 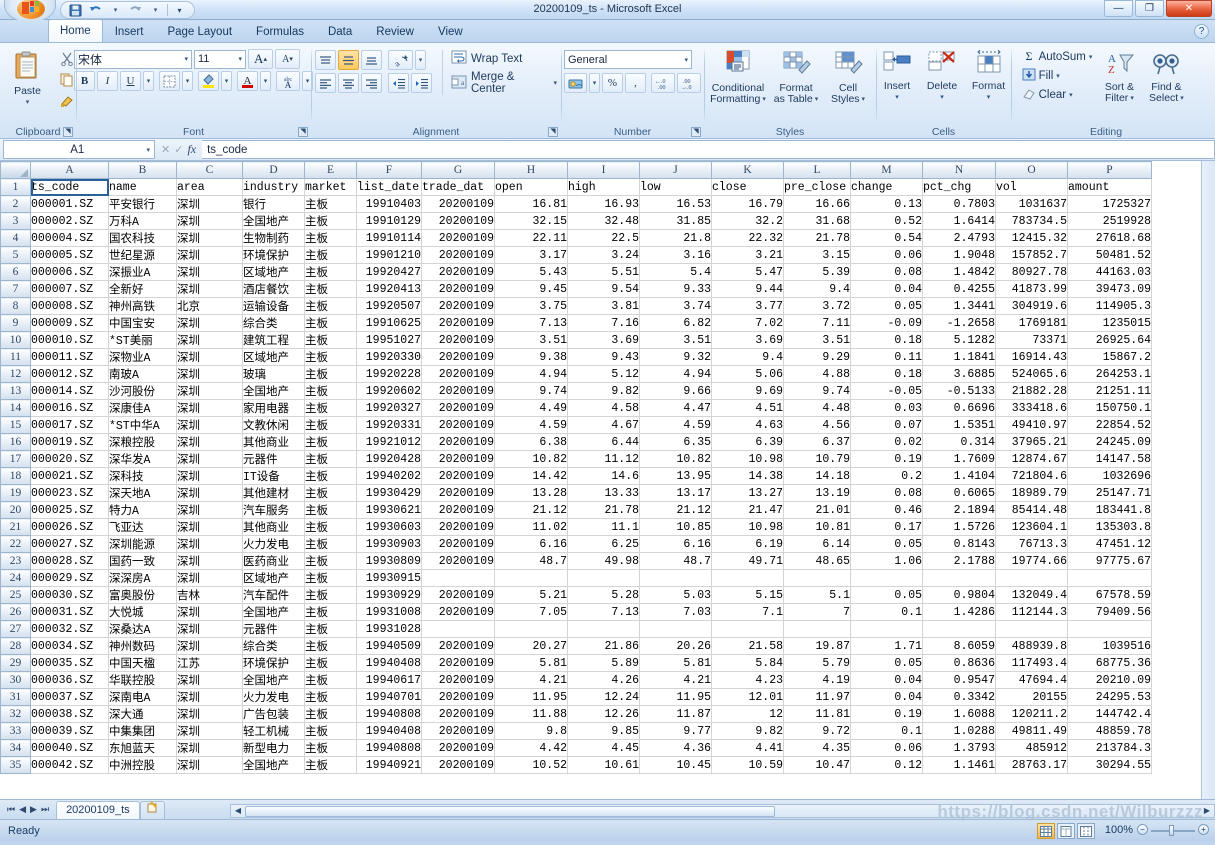 I want to click on shrink-font-button: A ▾, so click(x=287, y=59).